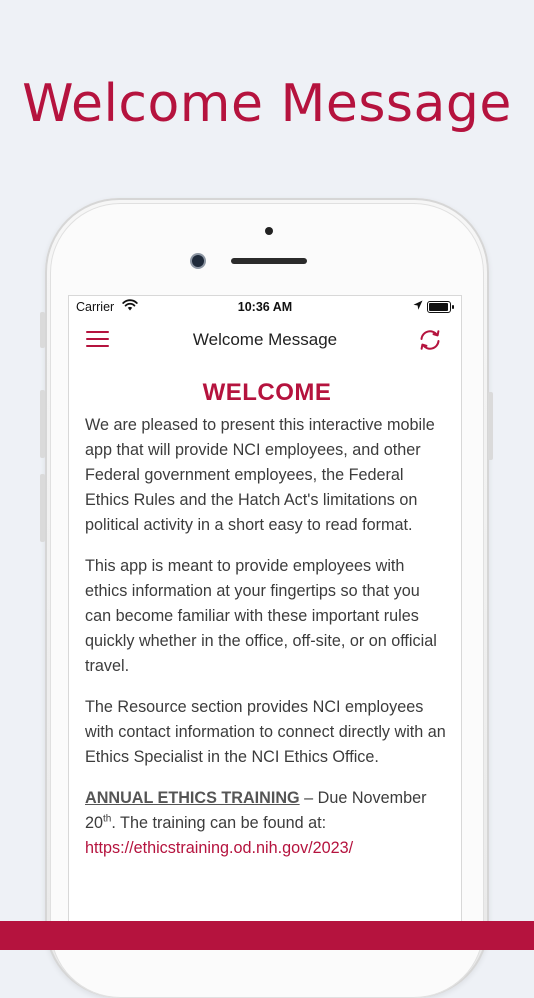 The height and width of the screenshot is (998, 534). I want to click on power-button, so click(490, 426).